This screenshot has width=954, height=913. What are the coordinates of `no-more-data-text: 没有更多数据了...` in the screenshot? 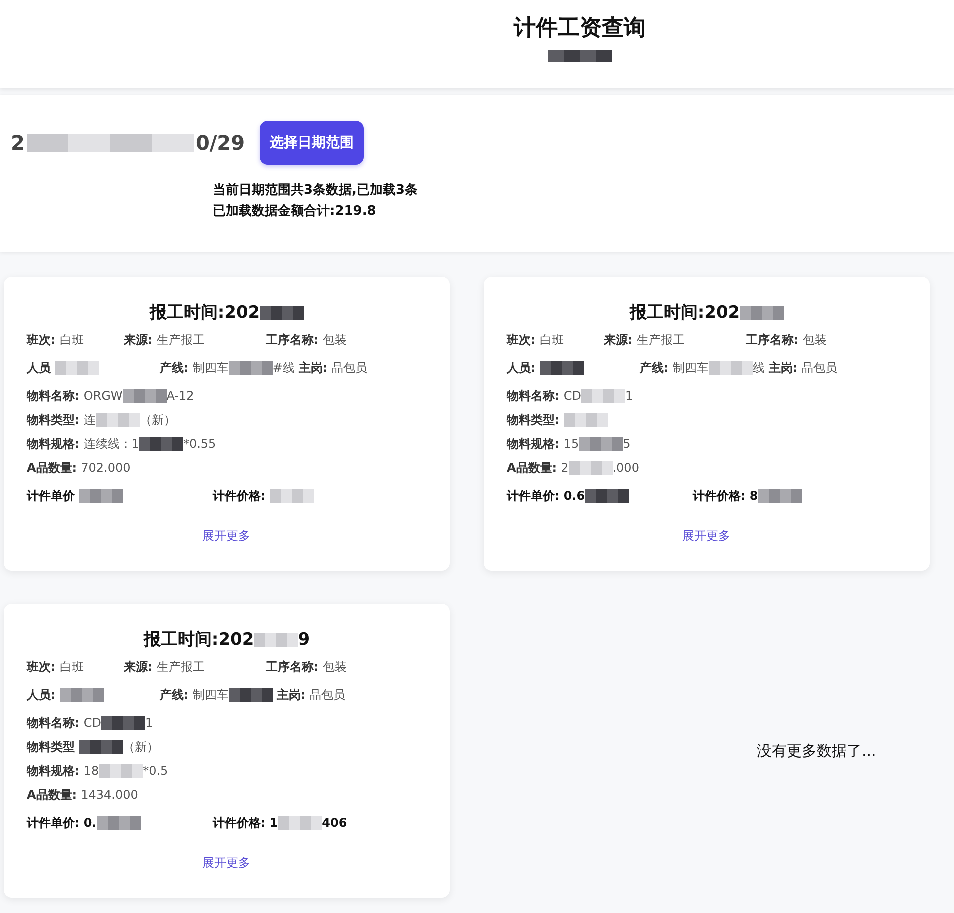 It's located at (817, 751).